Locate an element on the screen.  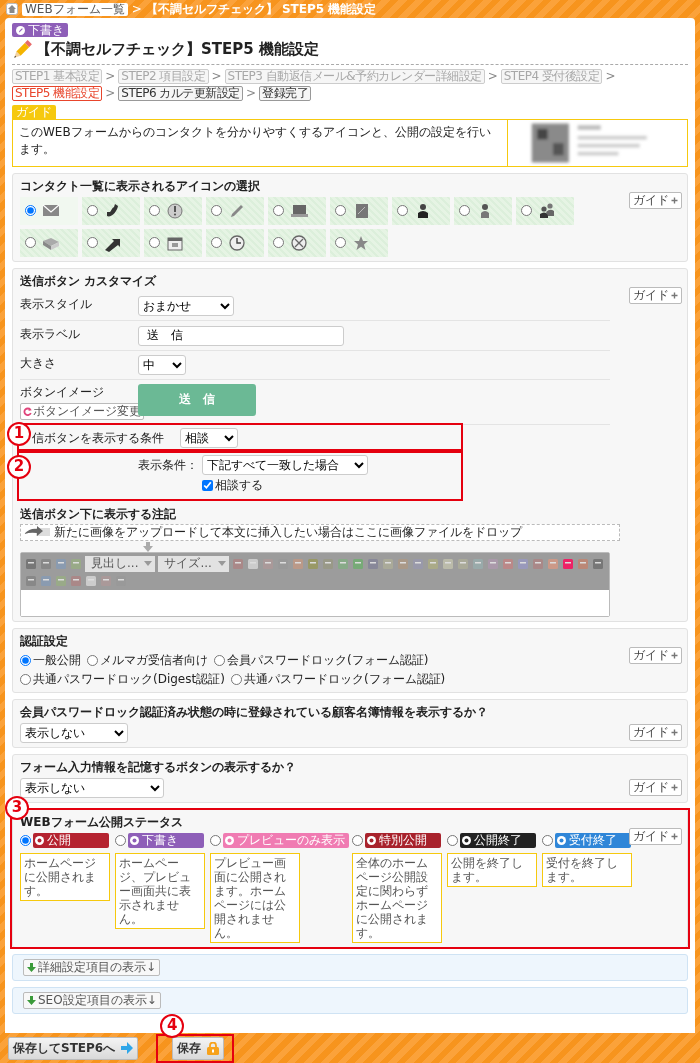
drop-zone: 新たに画像をアップロードして本文に挿入したい場合はここに画像ファイルをドロップ is located at coordinates (320, 532).